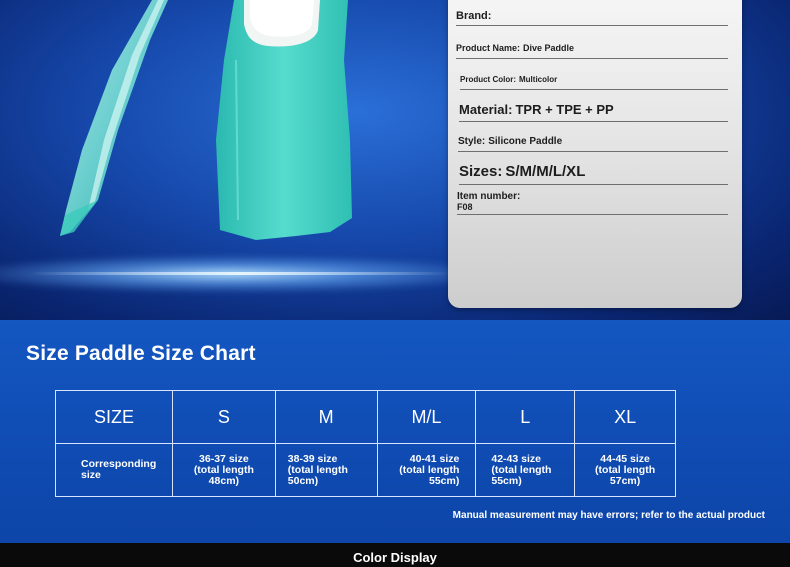  Describe the element at coordinates (525, 417) in the screenshot. I see `size-header-l: L` at that location.